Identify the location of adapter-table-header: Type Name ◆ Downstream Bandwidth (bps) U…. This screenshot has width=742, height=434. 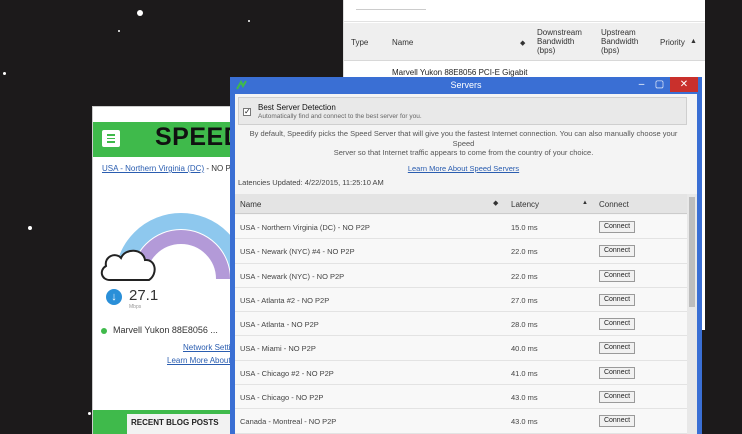
(524, 42).